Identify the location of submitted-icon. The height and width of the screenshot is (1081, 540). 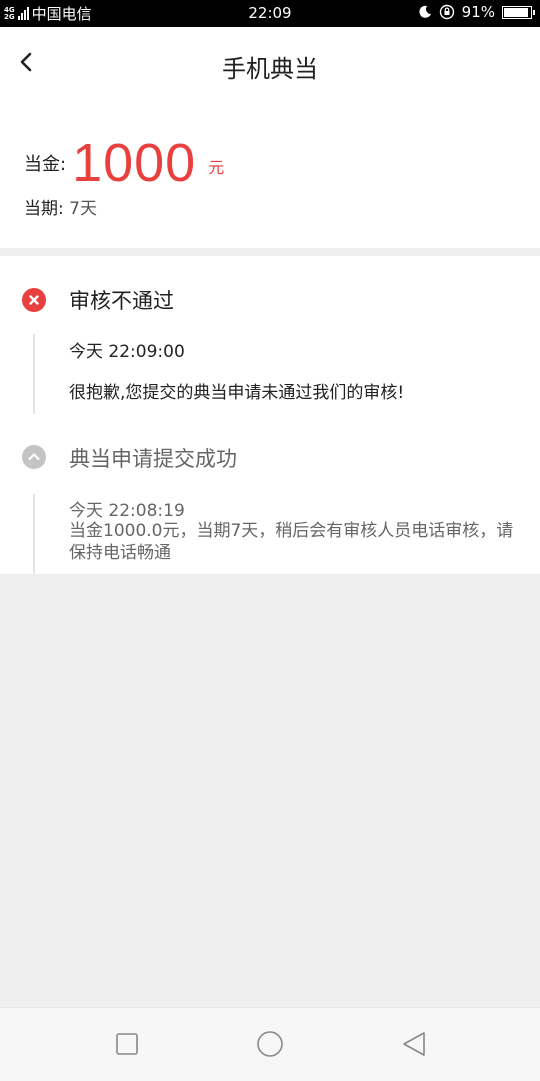
(34, 457).